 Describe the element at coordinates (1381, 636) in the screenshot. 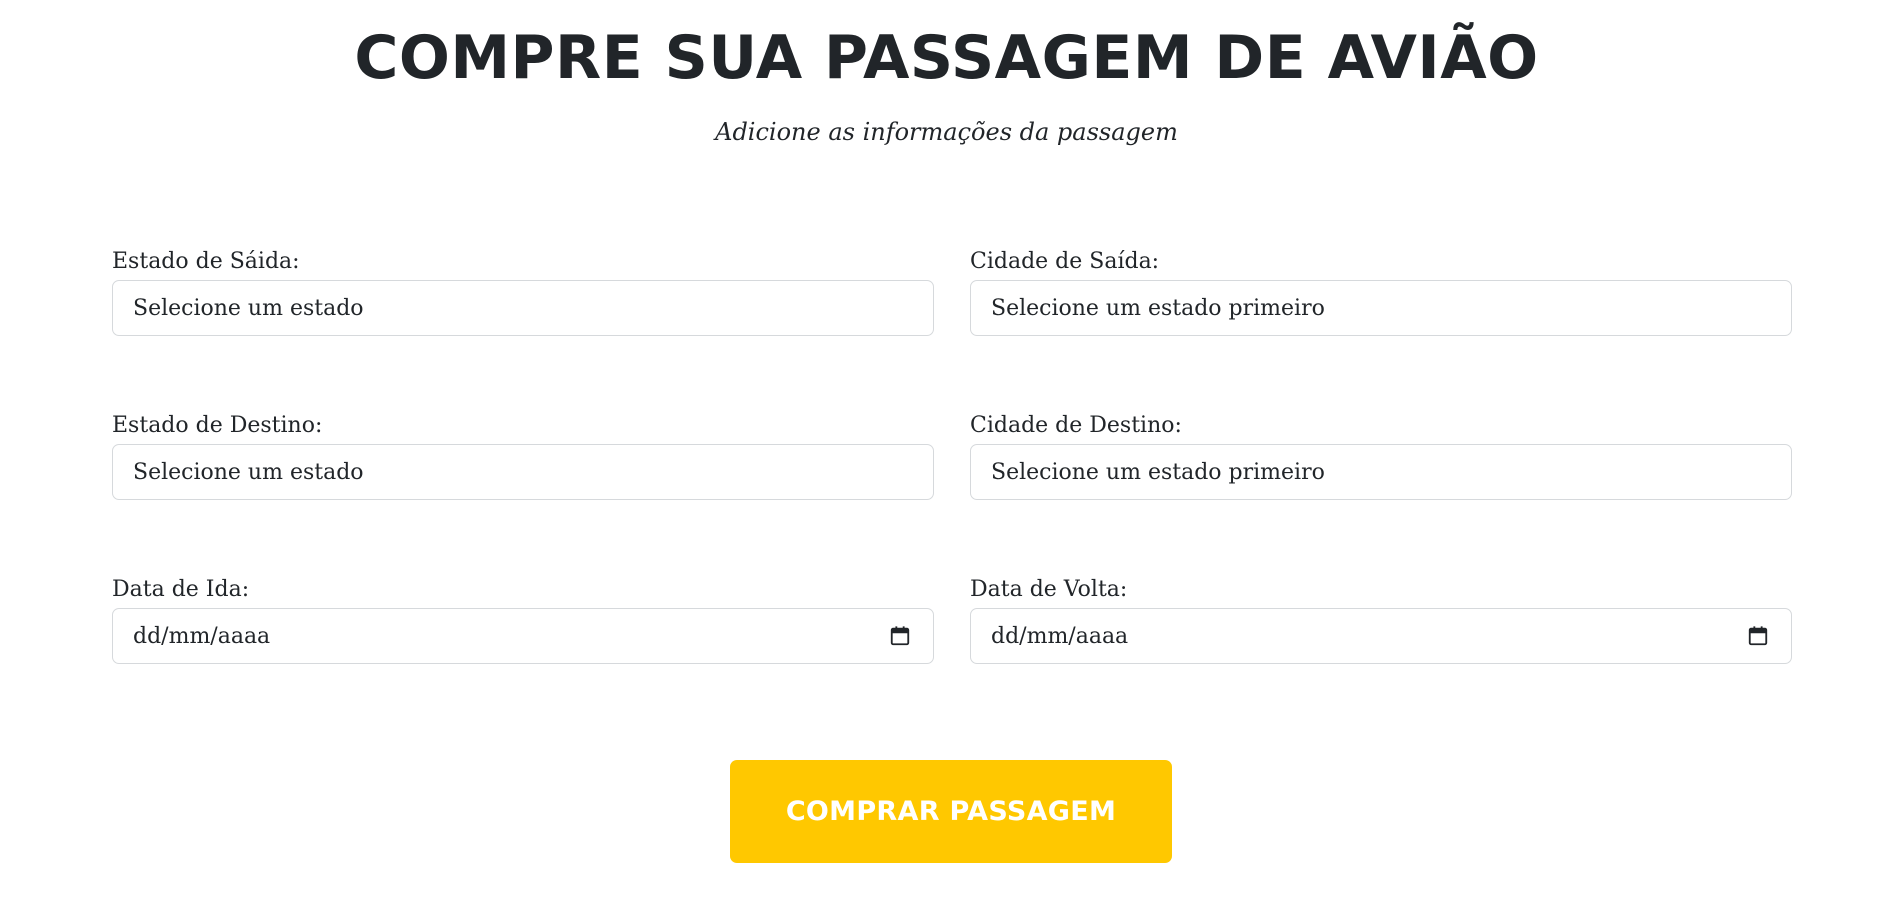

I see `return-date-input: dd/mm/aaaa` at that location.